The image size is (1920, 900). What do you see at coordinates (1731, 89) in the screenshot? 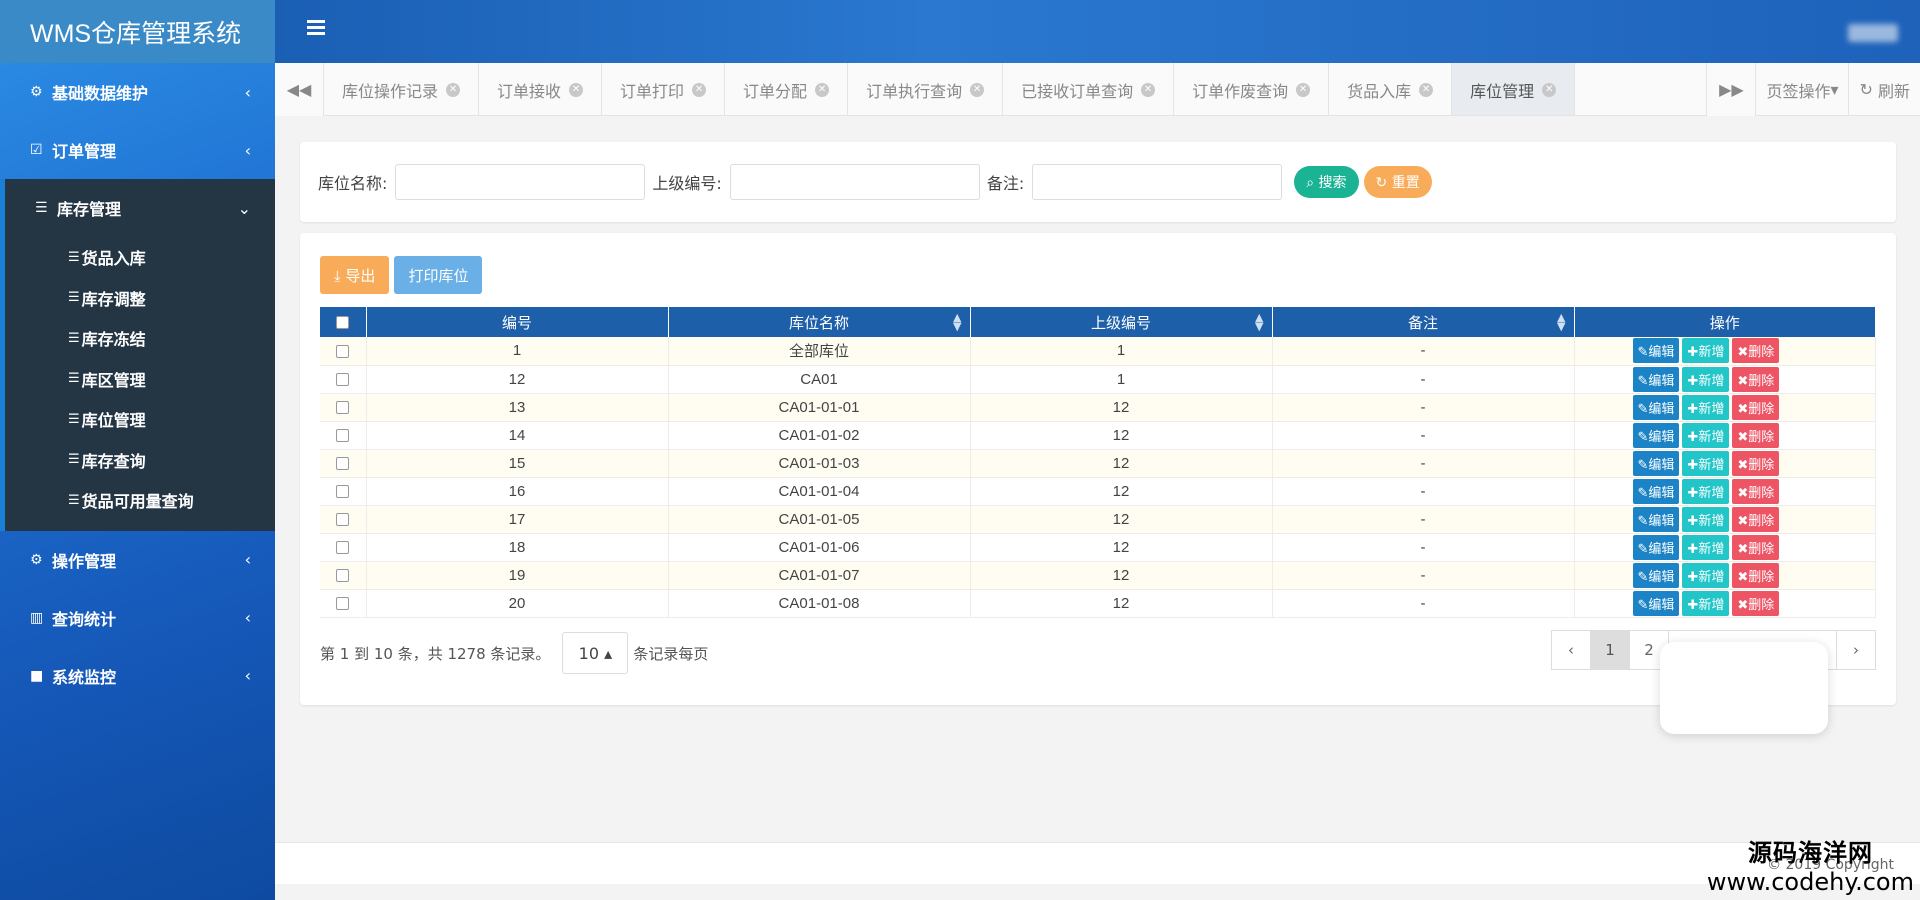
I see `tab-scroll-right-icon: ▶▶` at bounding box center [1731, 89].